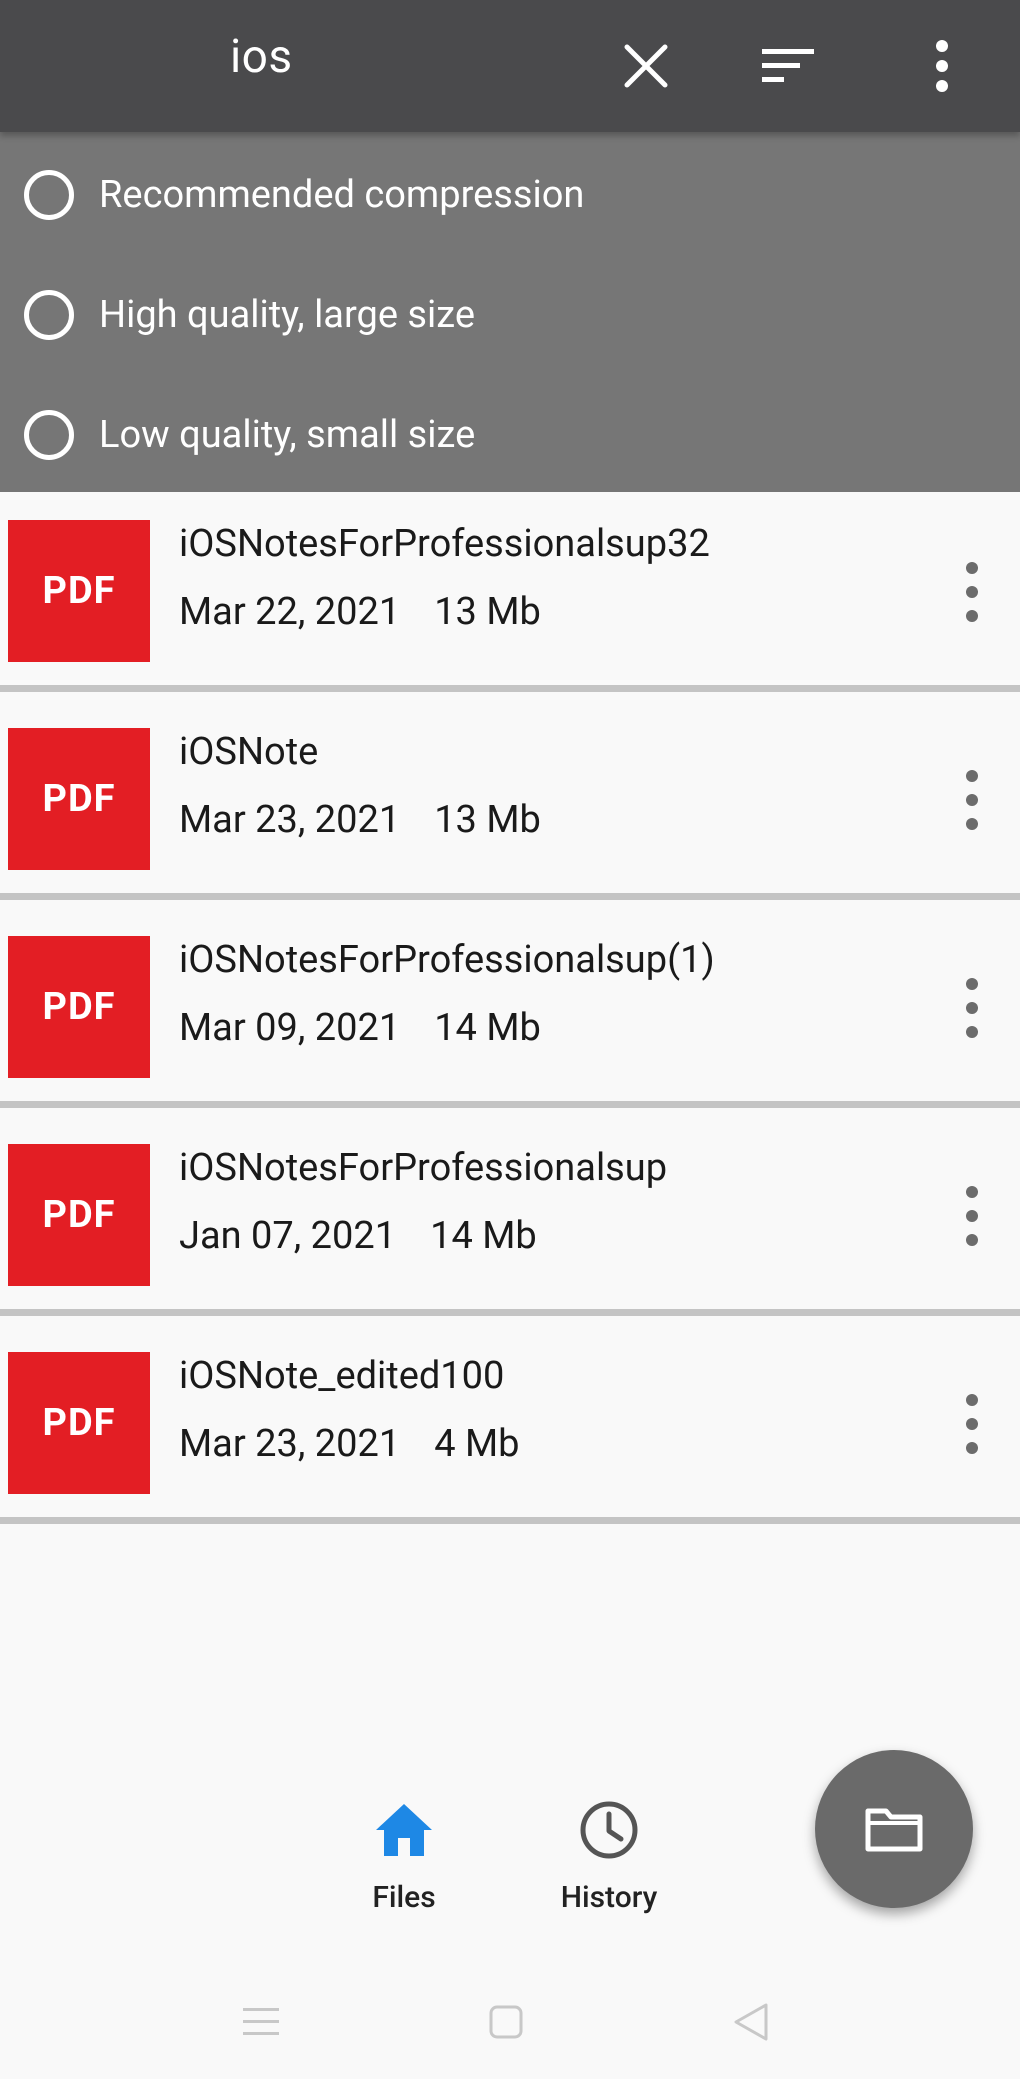 This screenshot has width=1020, height=2079. What do you see at coordinates (287, 435) in the screenshot?
I see `option-label: Low quality, small size` at bounding box center [287, 435].